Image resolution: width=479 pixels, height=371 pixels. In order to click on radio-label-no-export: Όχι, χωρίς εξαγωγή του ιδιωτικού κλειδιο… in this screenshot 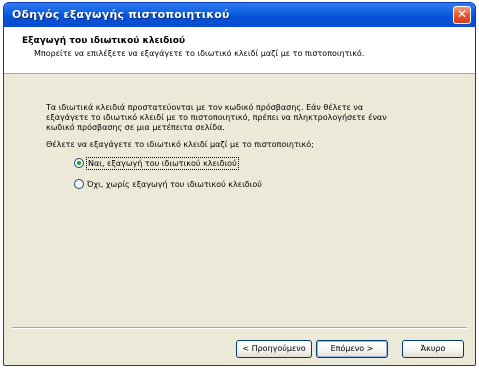, I will do `click(174, 184)`.